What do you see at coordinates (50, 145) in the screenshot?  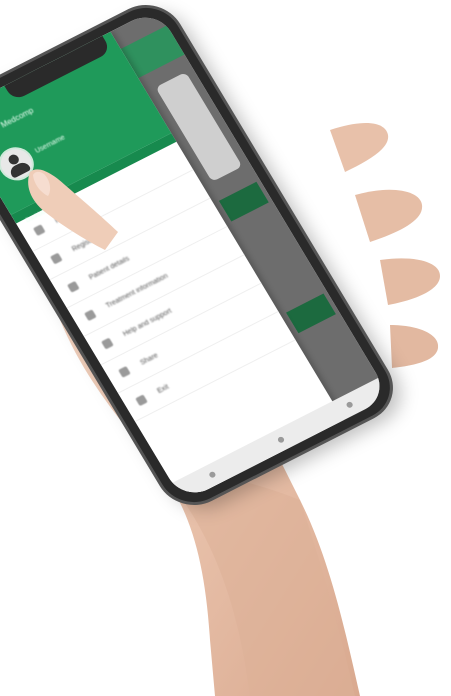 I see `user-name: Username` at bounding box center [50, 145].